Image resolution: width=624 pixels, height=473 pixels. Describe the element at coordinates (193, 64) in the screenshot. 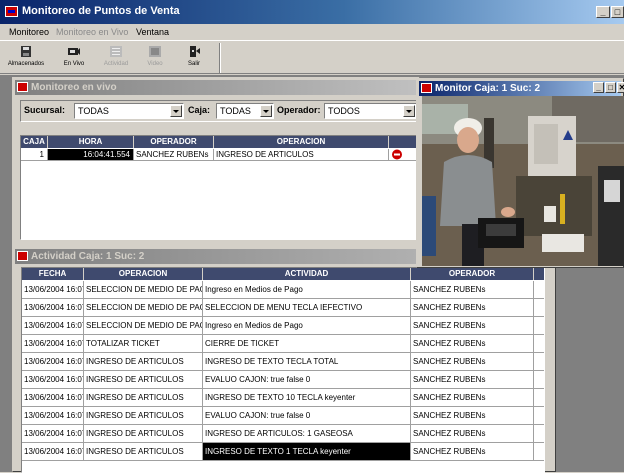

I see `salir-label: Salir` at that location.